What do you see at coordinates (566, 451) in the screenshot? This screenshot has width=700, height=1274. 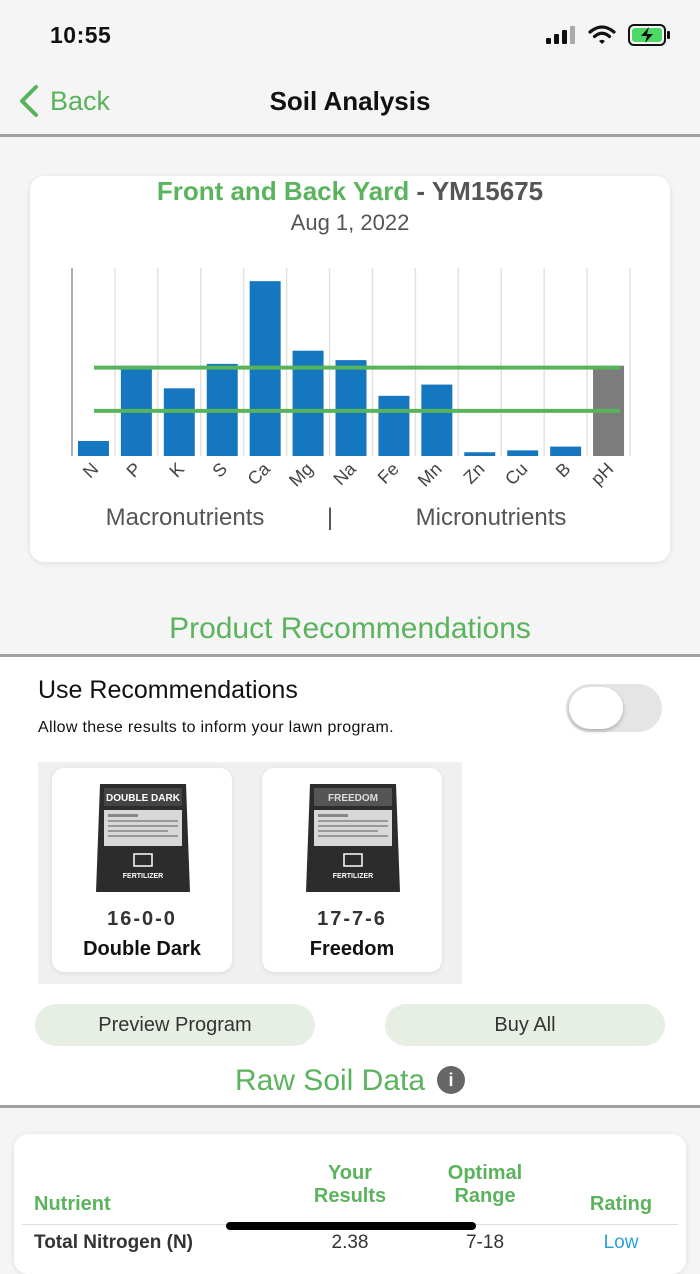 I see `chart-bar-b` at bounding box center [566, 451].